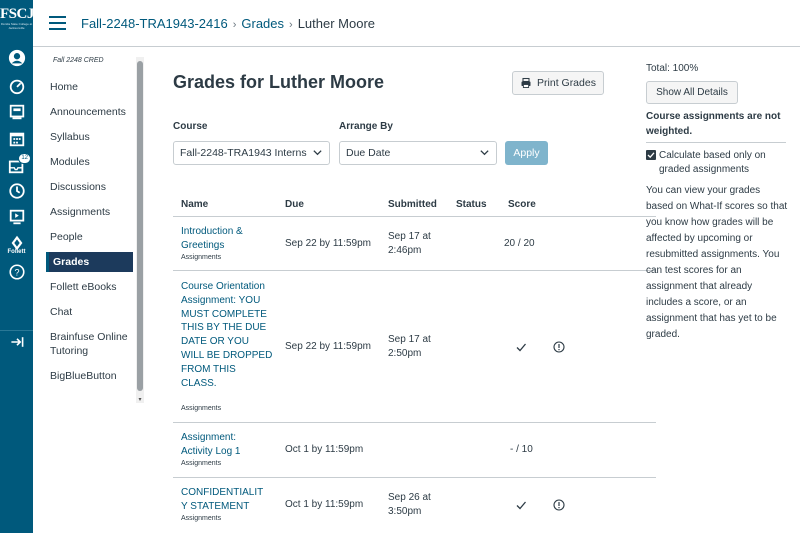  I want to click on breadcrumb-course: Fall-2248-TRA1943-2416, so click(154, 23).